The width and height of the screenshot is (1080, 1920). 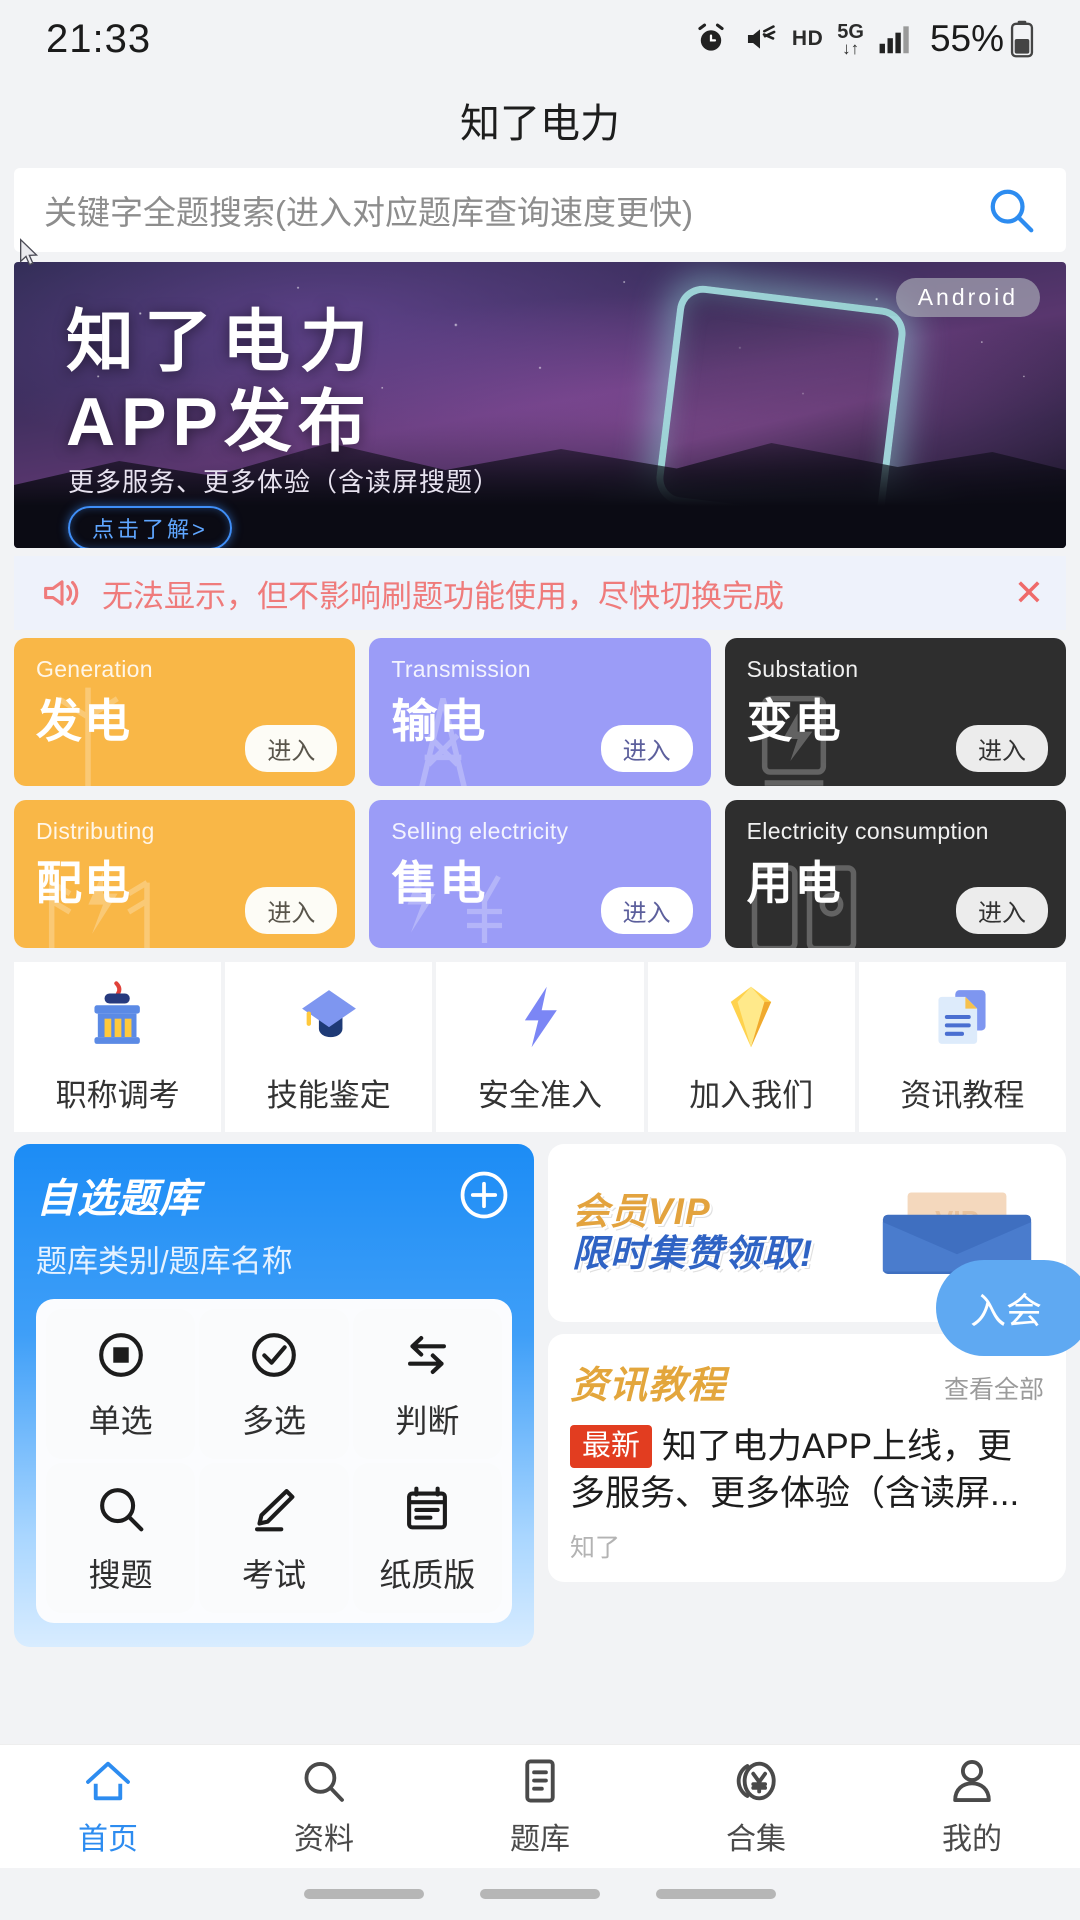 What do you see at coordinates (864, 39) in the screenshot?
I see `status-icons: HD 5G ↓↑ 55%` at bounding box center [864, 39].